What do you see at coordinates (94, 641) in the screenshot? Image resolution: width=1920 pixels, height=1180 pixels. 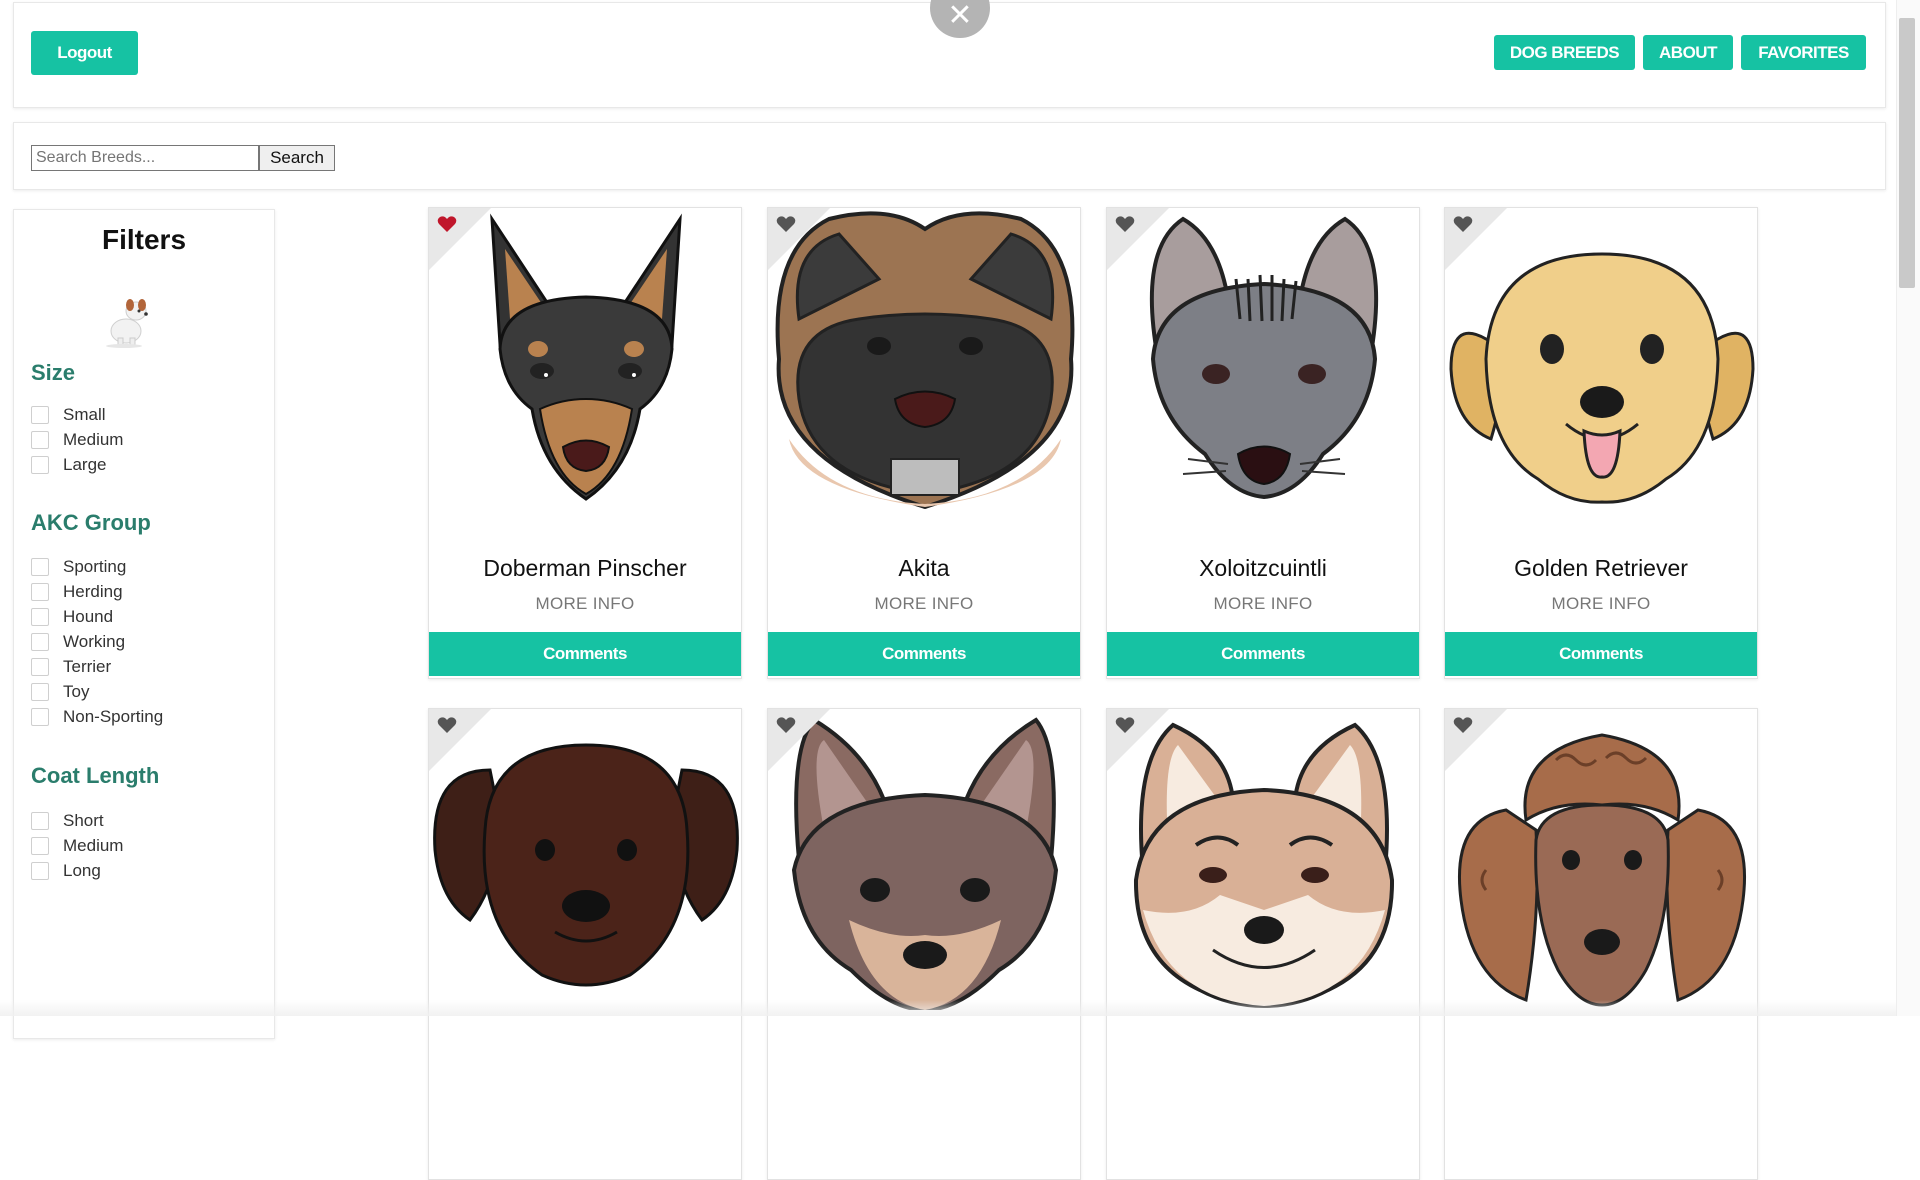 I see `filter-option-label: Working` at bounding box center [94, 641].